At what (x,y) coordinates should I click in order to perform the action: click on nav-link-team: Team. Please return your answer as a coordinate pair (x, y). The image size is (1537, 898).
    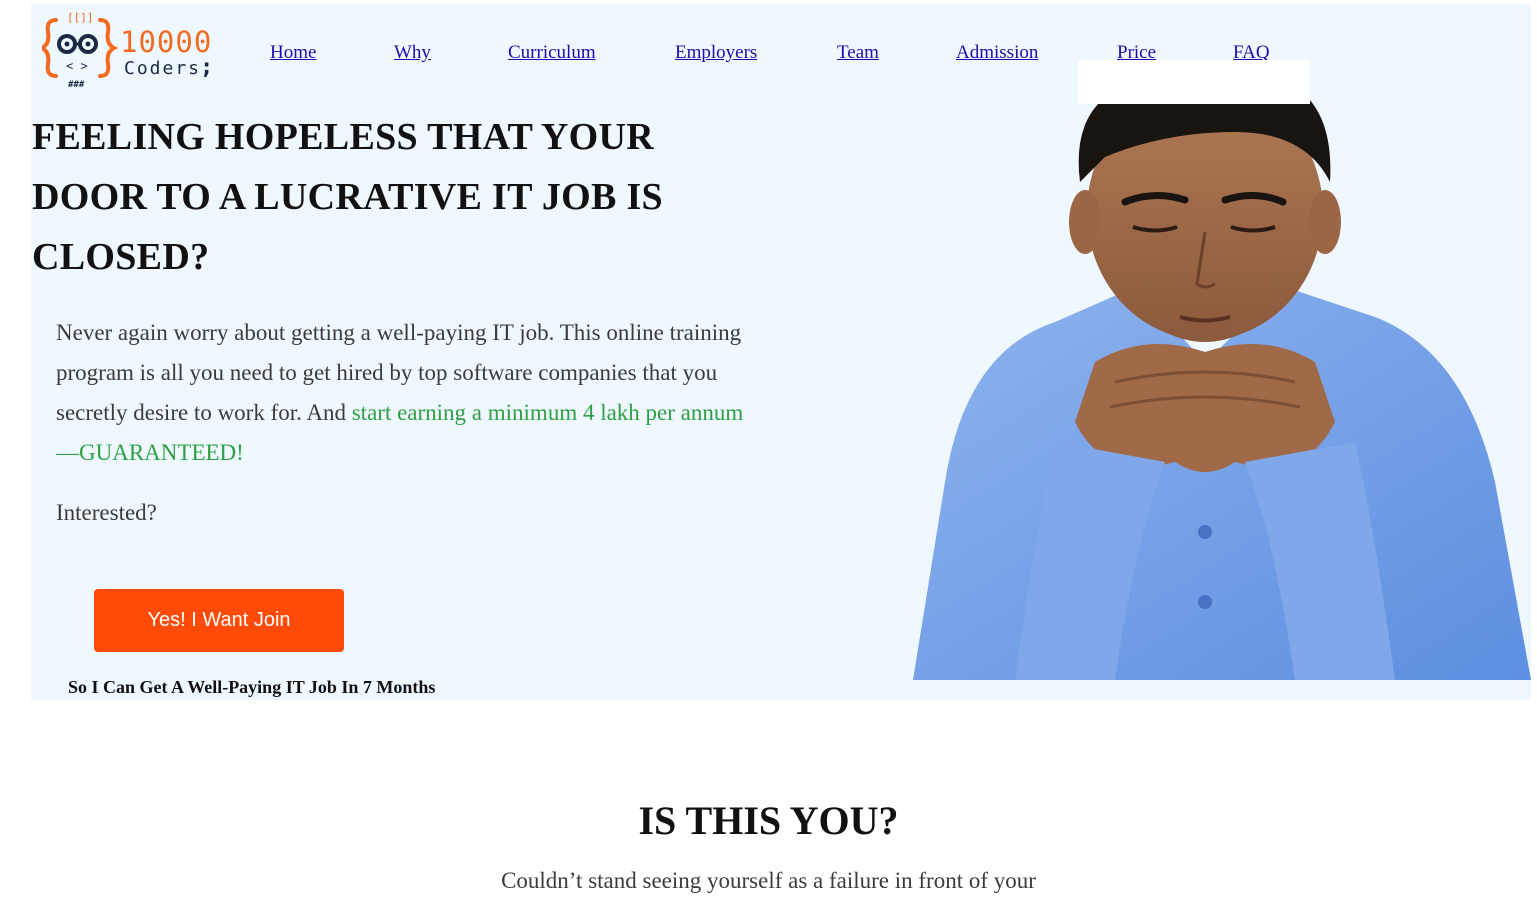
    Looking at the image, I should click on (858, 53).